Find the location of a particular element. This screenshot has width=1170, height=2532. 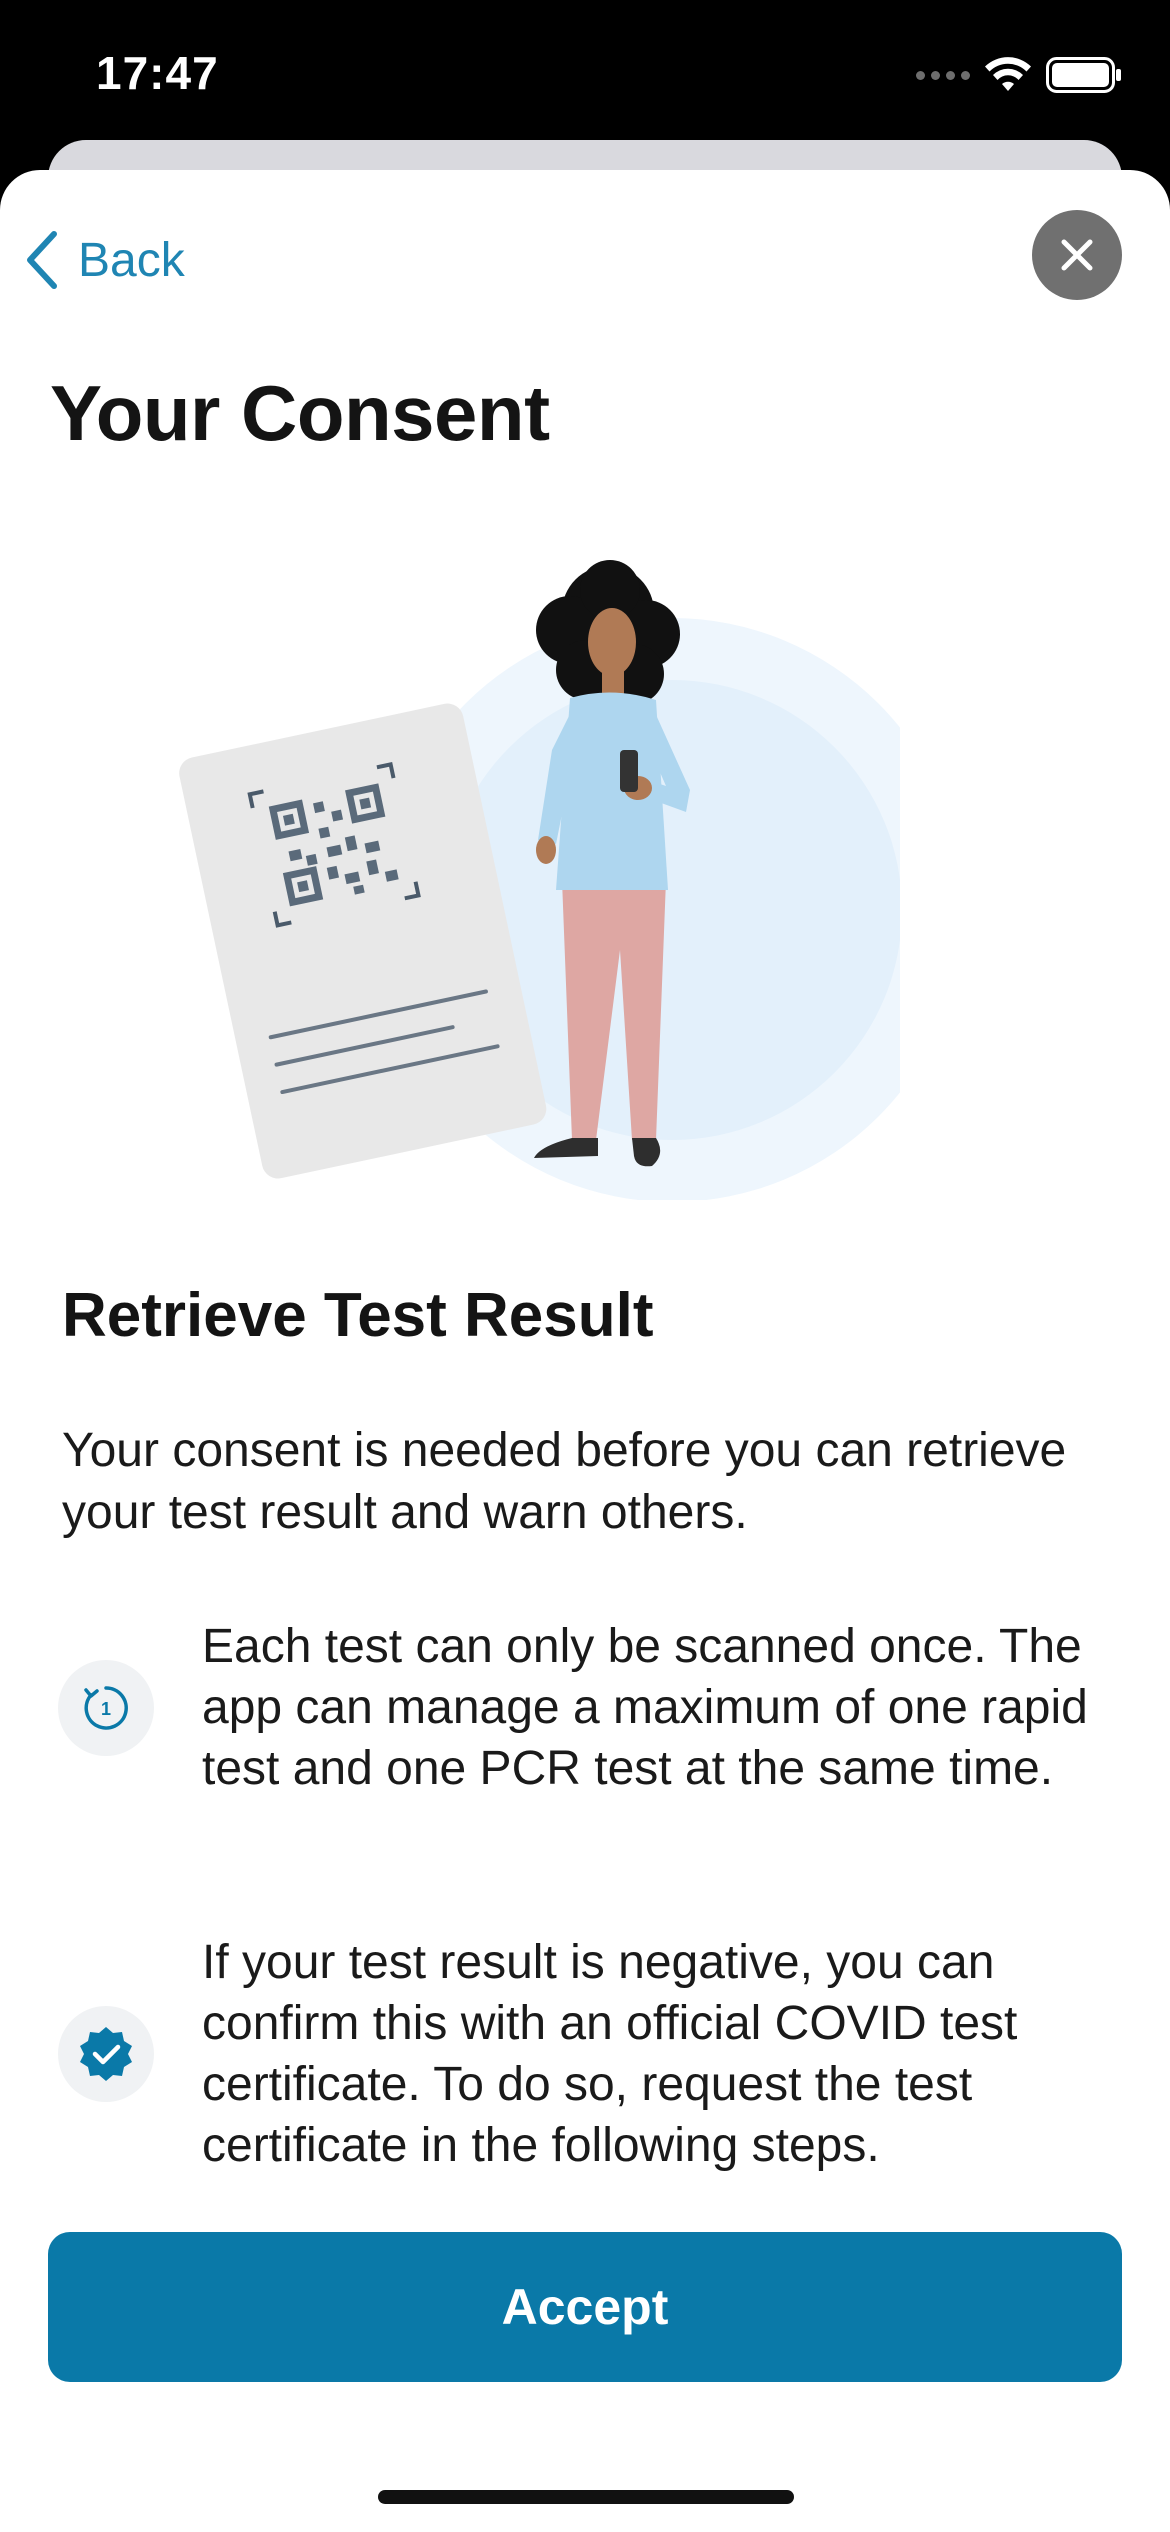

accept-button: Accept is located at coordinates (585, 2307).